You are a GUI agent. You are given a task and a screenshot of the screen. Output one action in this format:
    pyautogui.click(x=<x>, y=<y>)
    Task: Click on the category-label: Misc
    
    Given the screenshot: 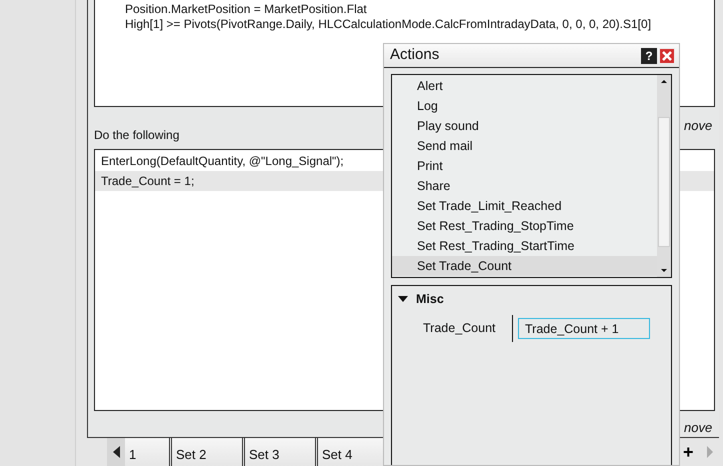 What is the action you would take?
    pyautogui.click(x=430, y=299)
    